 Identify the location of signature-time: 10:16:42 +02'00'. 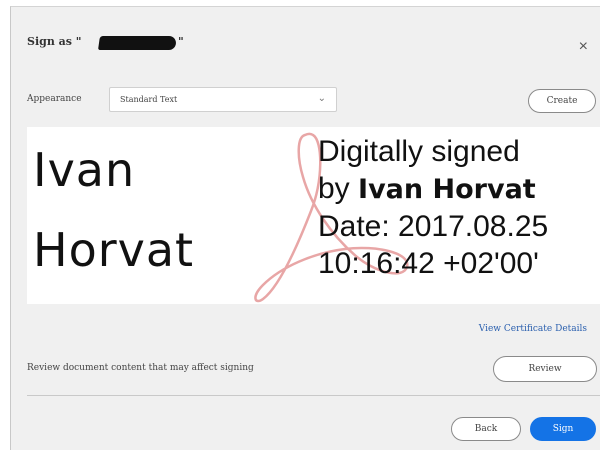
(428, 263).